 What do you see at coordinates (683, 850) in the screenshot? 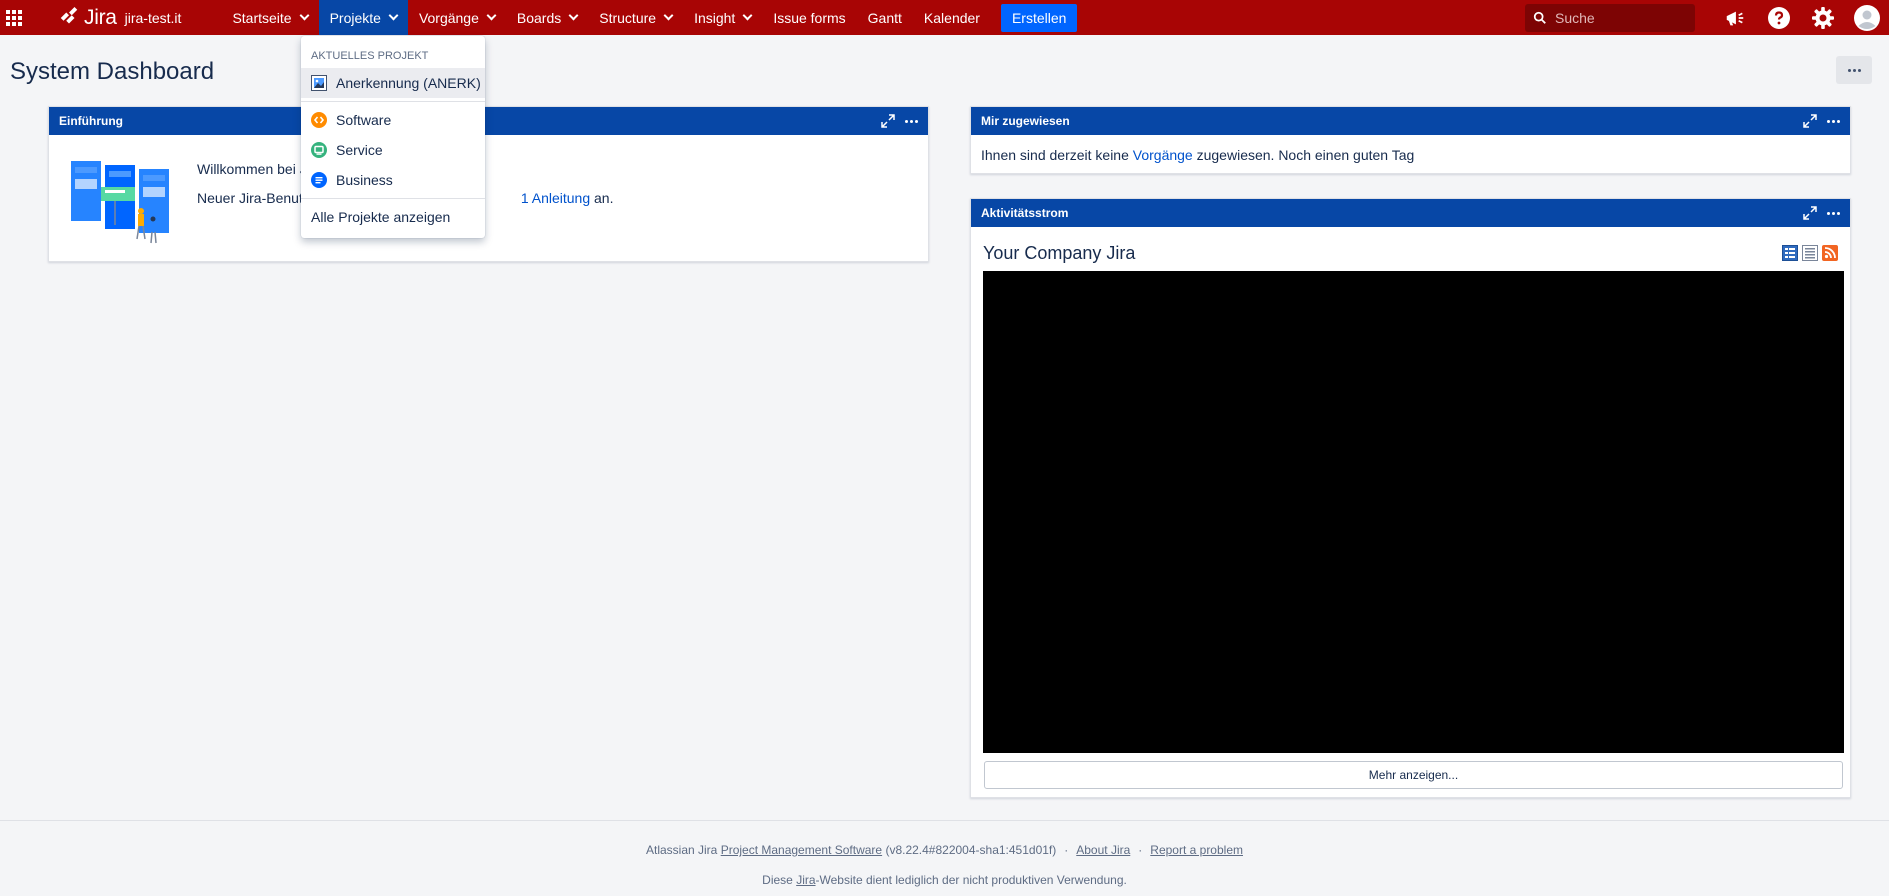
I see `footer-prefix: Atlassian Jira` at bounding box center [683, 850].